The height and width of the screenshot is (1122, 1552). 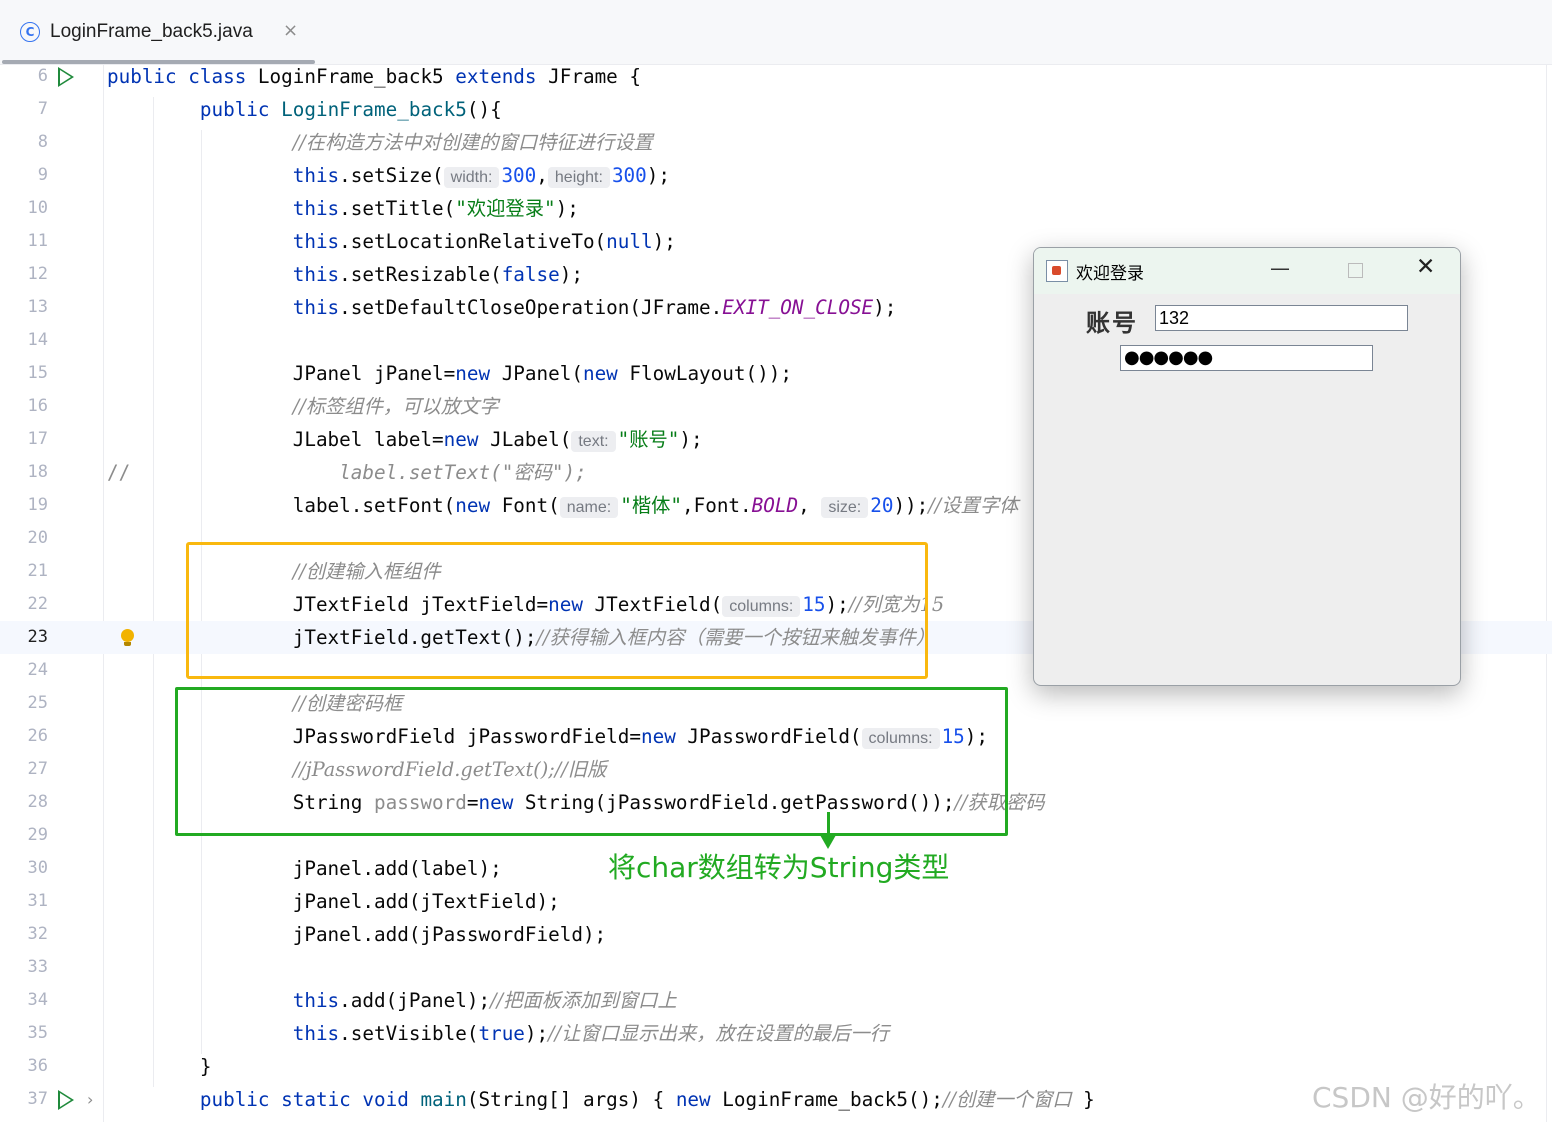 I want to click on line-number: 36, so click(x=37, y=1066).